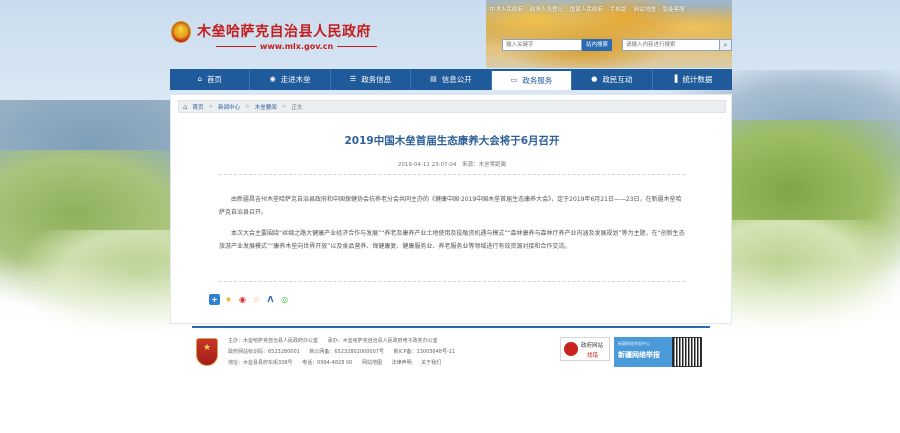 This screenshot has height=433, width=900. What do you see at coordinates (452, 141) in the screenshot?
I see `article-title: 2019中国木垒首届生态康养大会将于6月召开` at bounding box center [452, 141].